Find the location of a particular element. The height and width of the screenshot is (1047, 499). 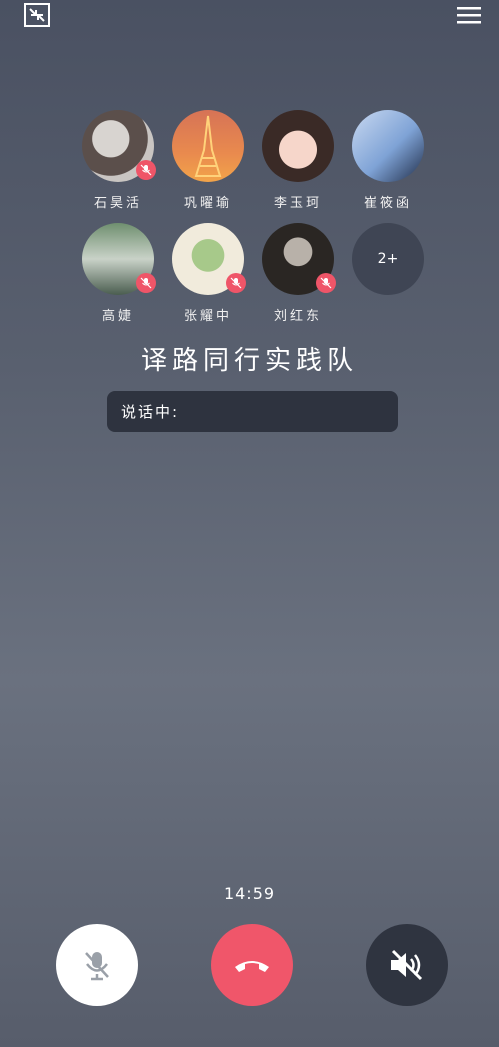

participant-name: 刘红东 is located at coordinates (297, 316).